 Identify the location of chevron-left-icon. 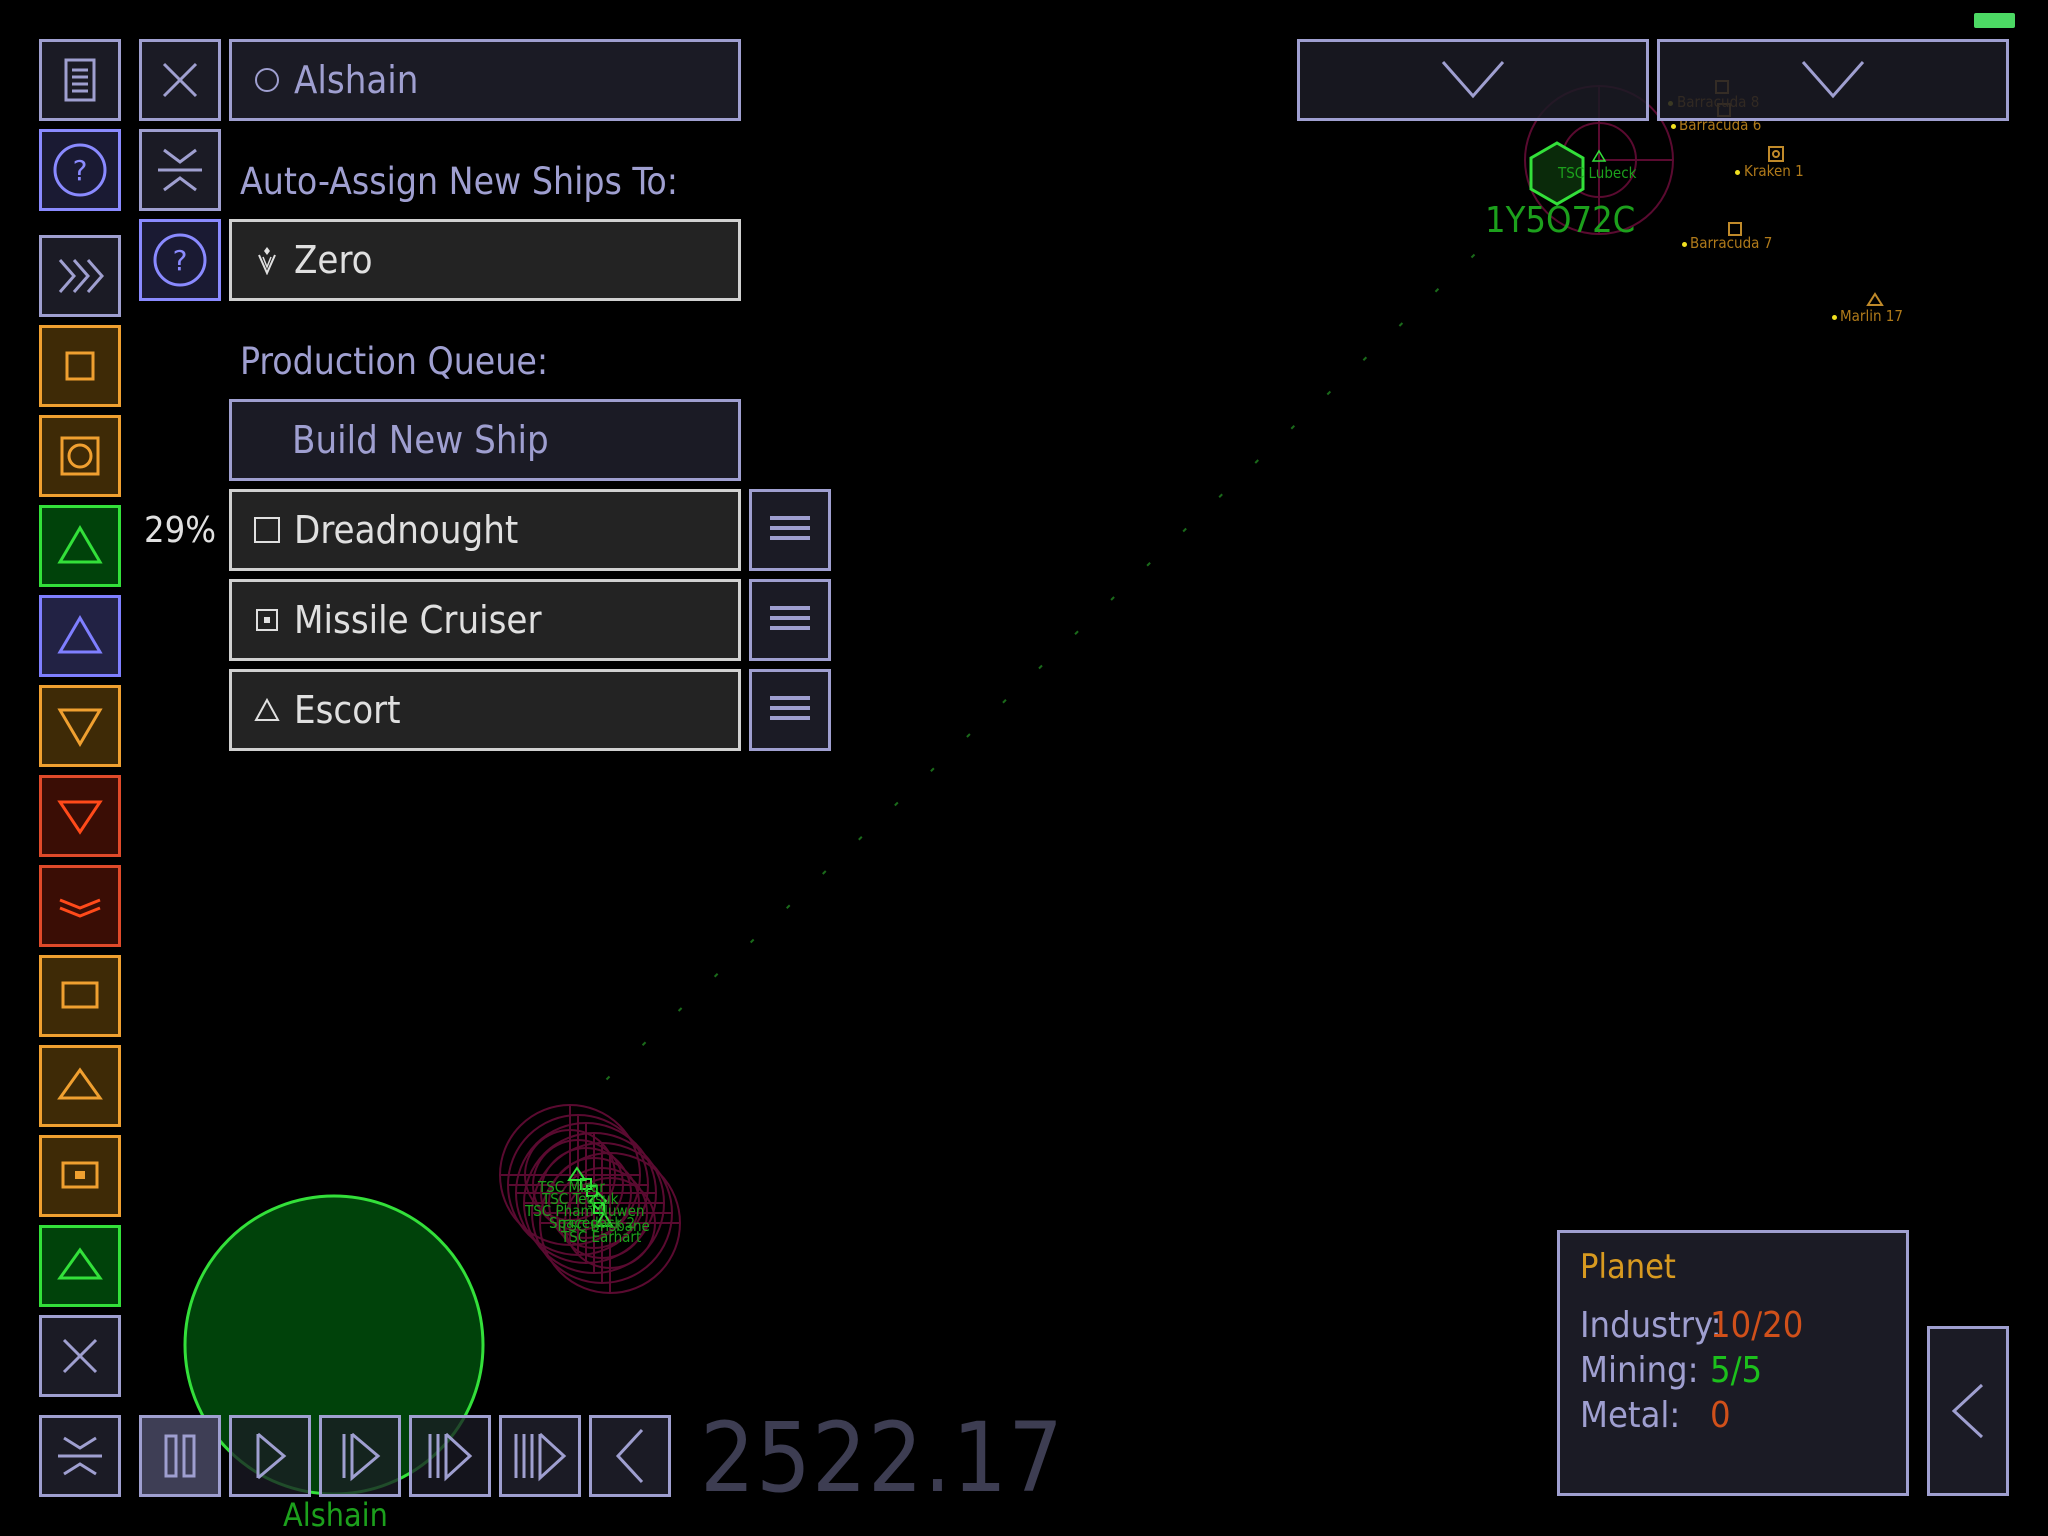
(629, 1456).